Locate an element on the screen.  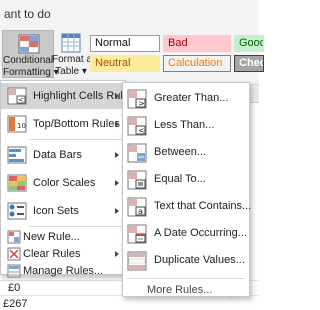
clear-rules-label: Clear Rules is located at coordinates (52, 254).